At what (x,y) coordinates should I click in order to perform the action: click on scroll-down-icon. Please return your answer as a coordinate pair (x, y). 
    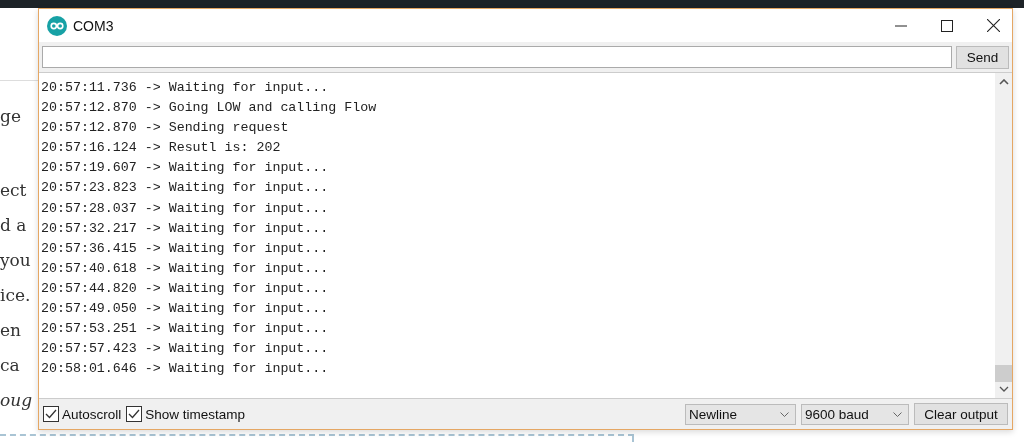
    Looking at the image, I should click on (1003, 389).